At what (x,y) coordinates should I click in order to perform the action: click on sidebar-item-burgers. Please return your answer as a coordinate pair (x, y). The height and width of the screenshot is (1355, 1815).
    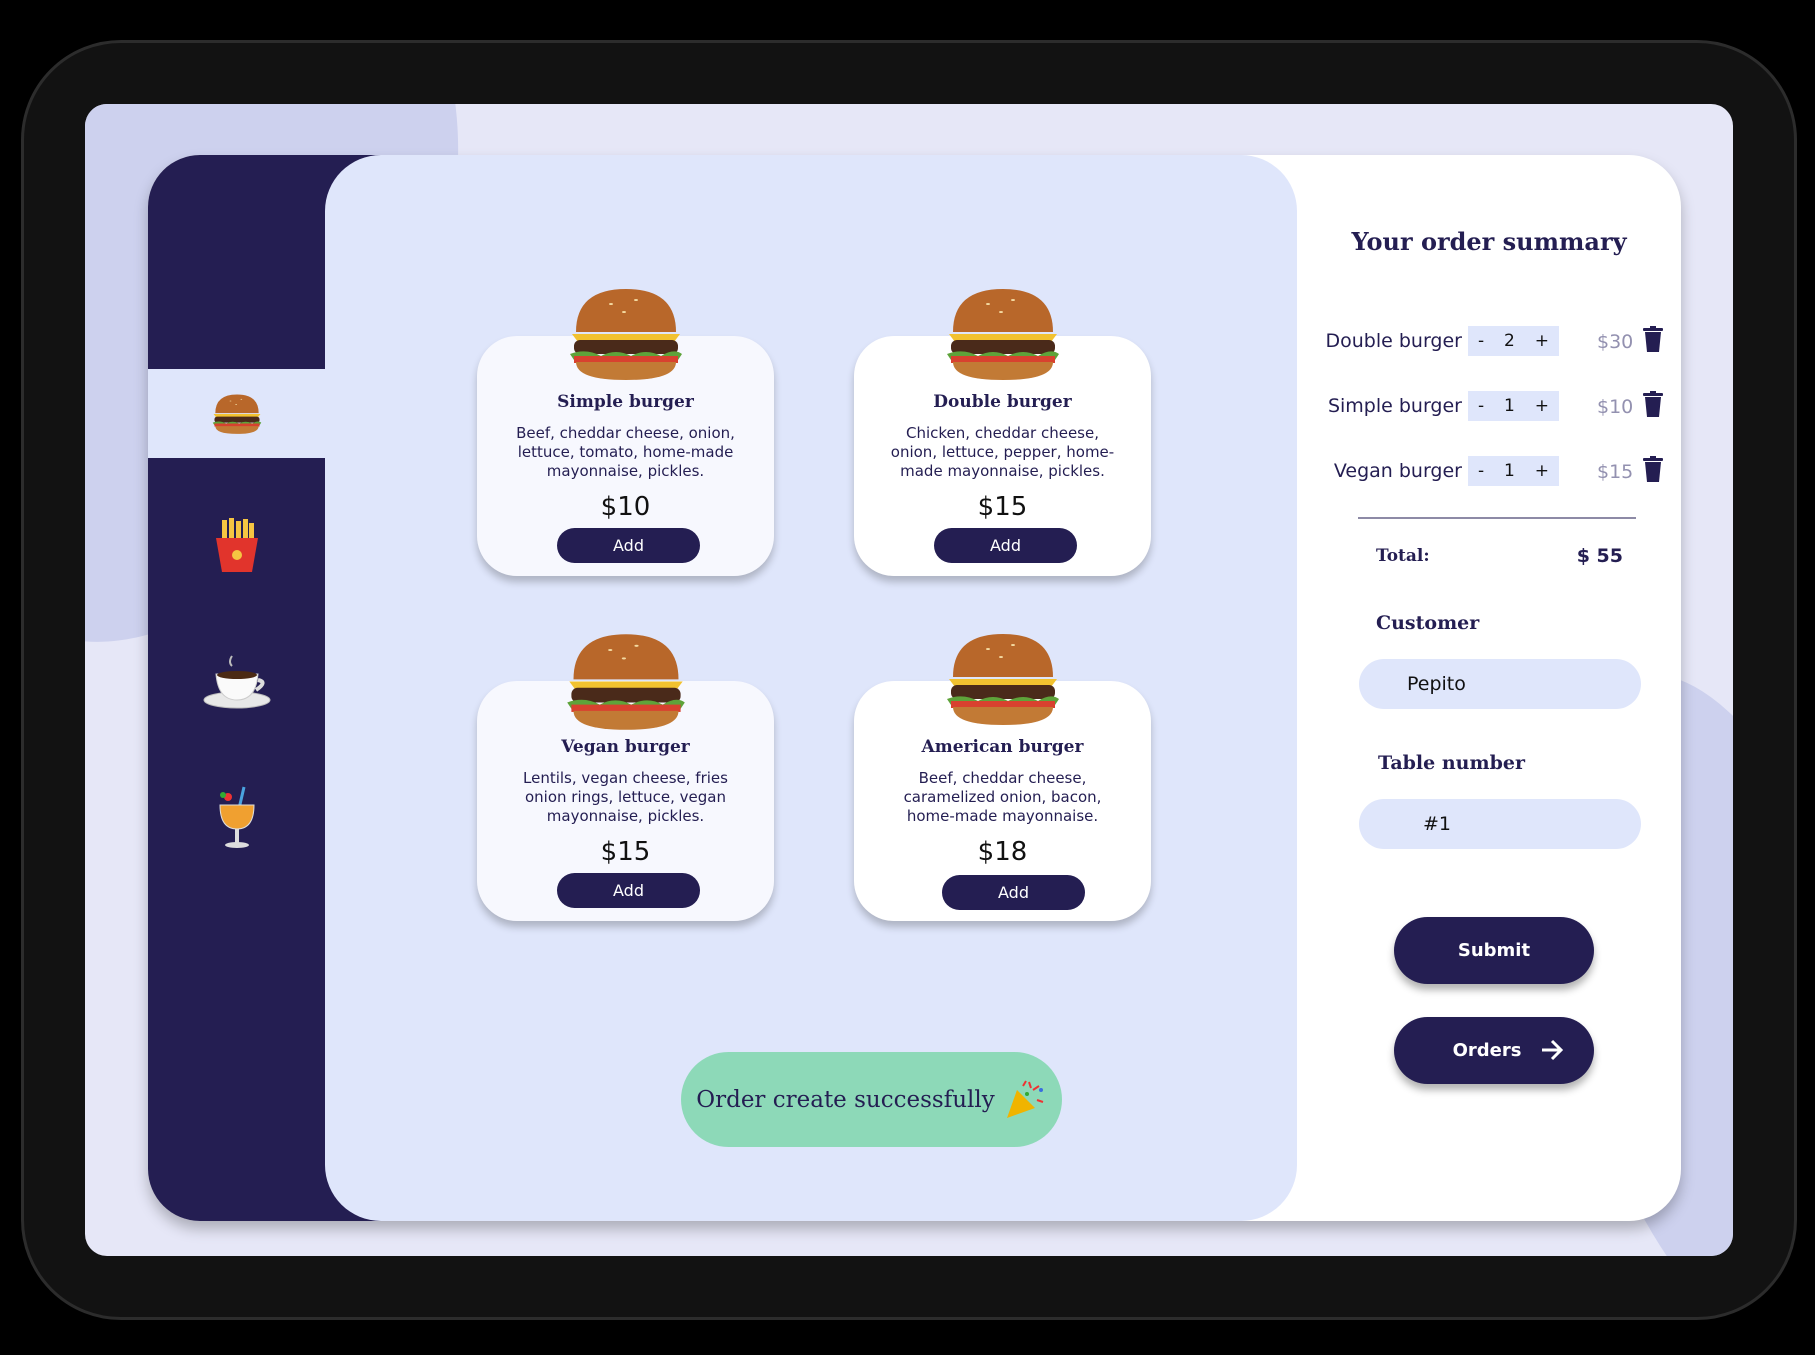
    Looking at the image, I should click on (236, 413).